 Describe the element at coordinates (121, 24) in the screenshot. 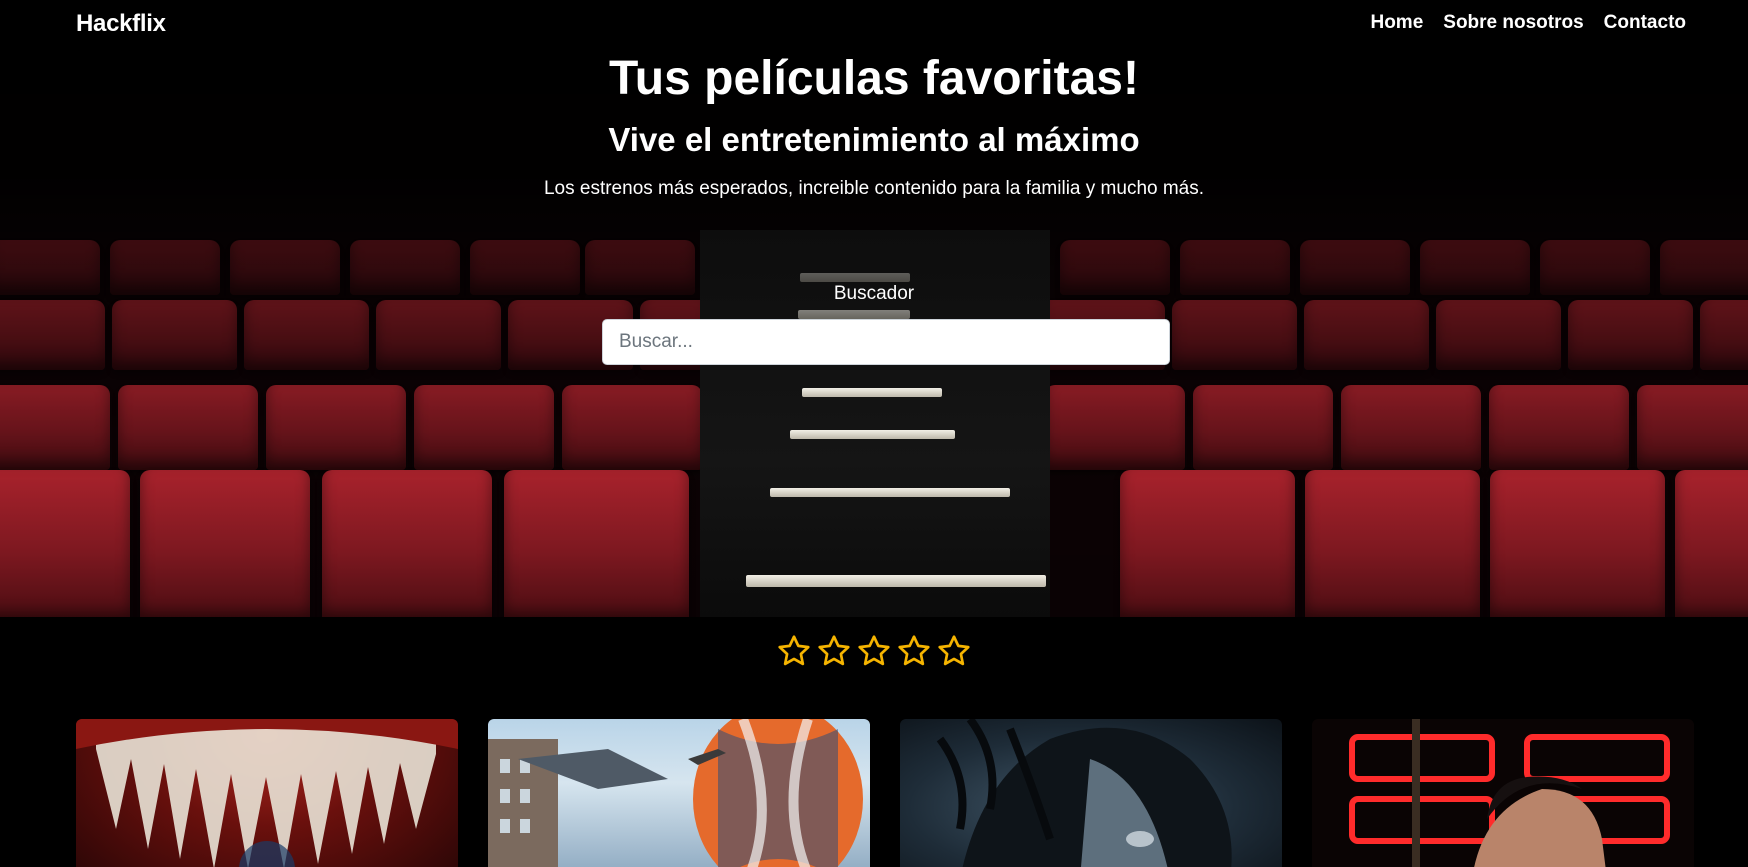

I see `brand-logo: Hackflix` at that location.